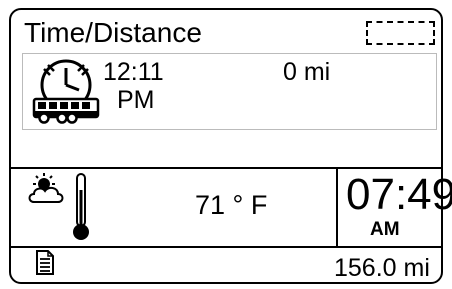  I want to click on divider-clock, so click(337, 207).